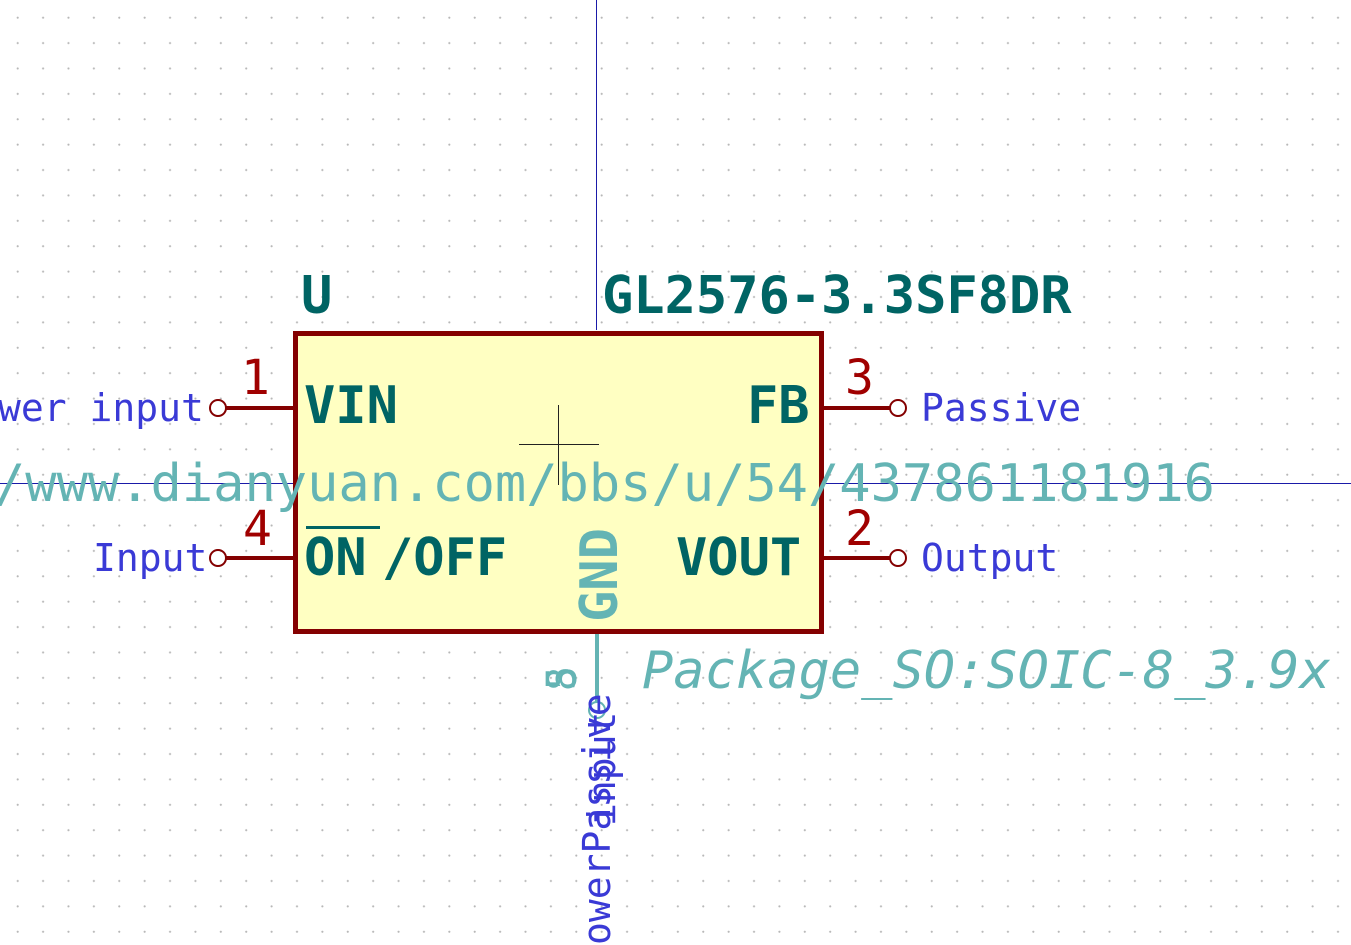 The width and height of the screenshot is (1351, 945). Describe the element at coordinates (986, 671) in the screenshot. I see `footprint-field: Package_SO:SOIC-8_3.9x` at that location.